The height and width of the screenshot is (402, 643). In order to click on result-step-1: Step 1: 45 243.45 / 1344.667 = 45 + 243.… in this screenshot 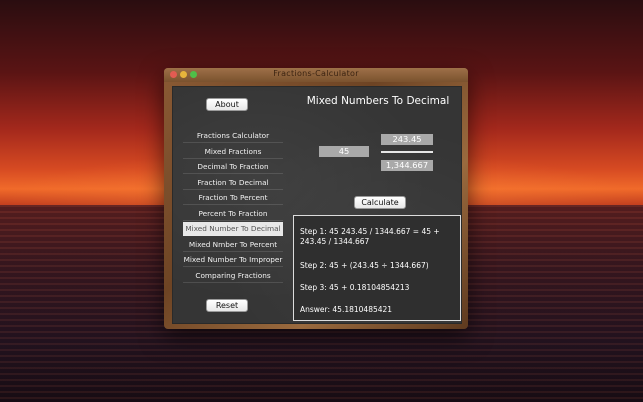, I will do `click(370, 236)`.